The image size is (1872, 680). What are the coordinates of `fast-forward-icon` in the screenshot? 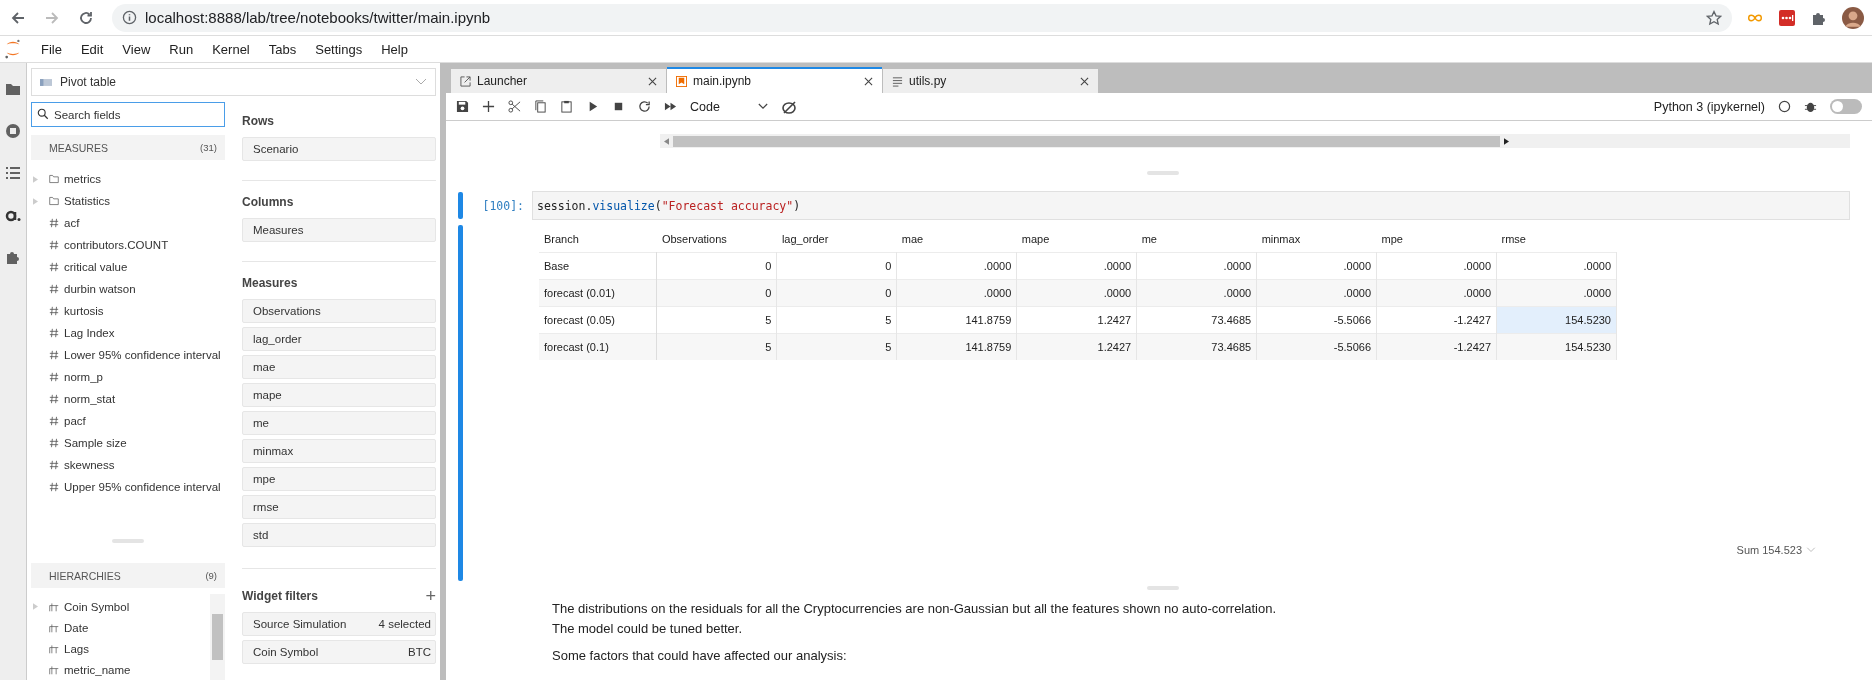 It's located at (670, 106).